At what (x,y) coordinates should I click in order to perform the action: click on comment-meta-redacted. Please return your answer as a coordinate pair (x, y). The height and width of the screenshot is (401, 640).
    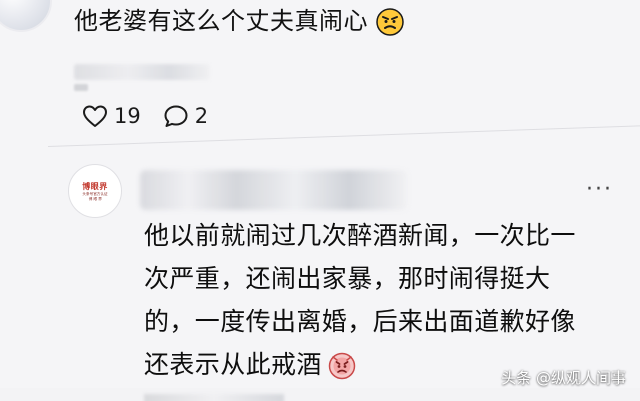
    Looking at the image, I should click on (142, 72).